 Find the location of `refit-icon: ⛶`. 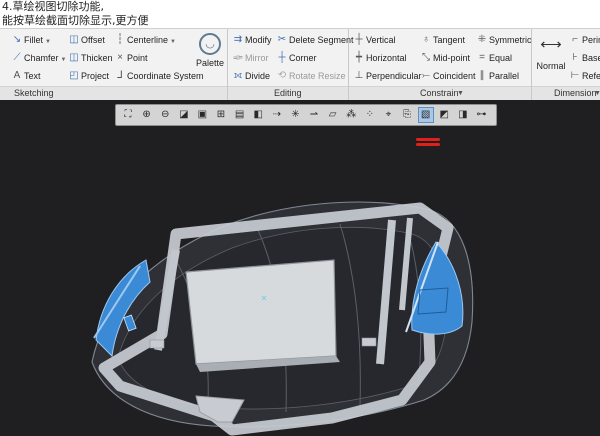

refit-icon: ⛶ is located at coordinates (128, 115).